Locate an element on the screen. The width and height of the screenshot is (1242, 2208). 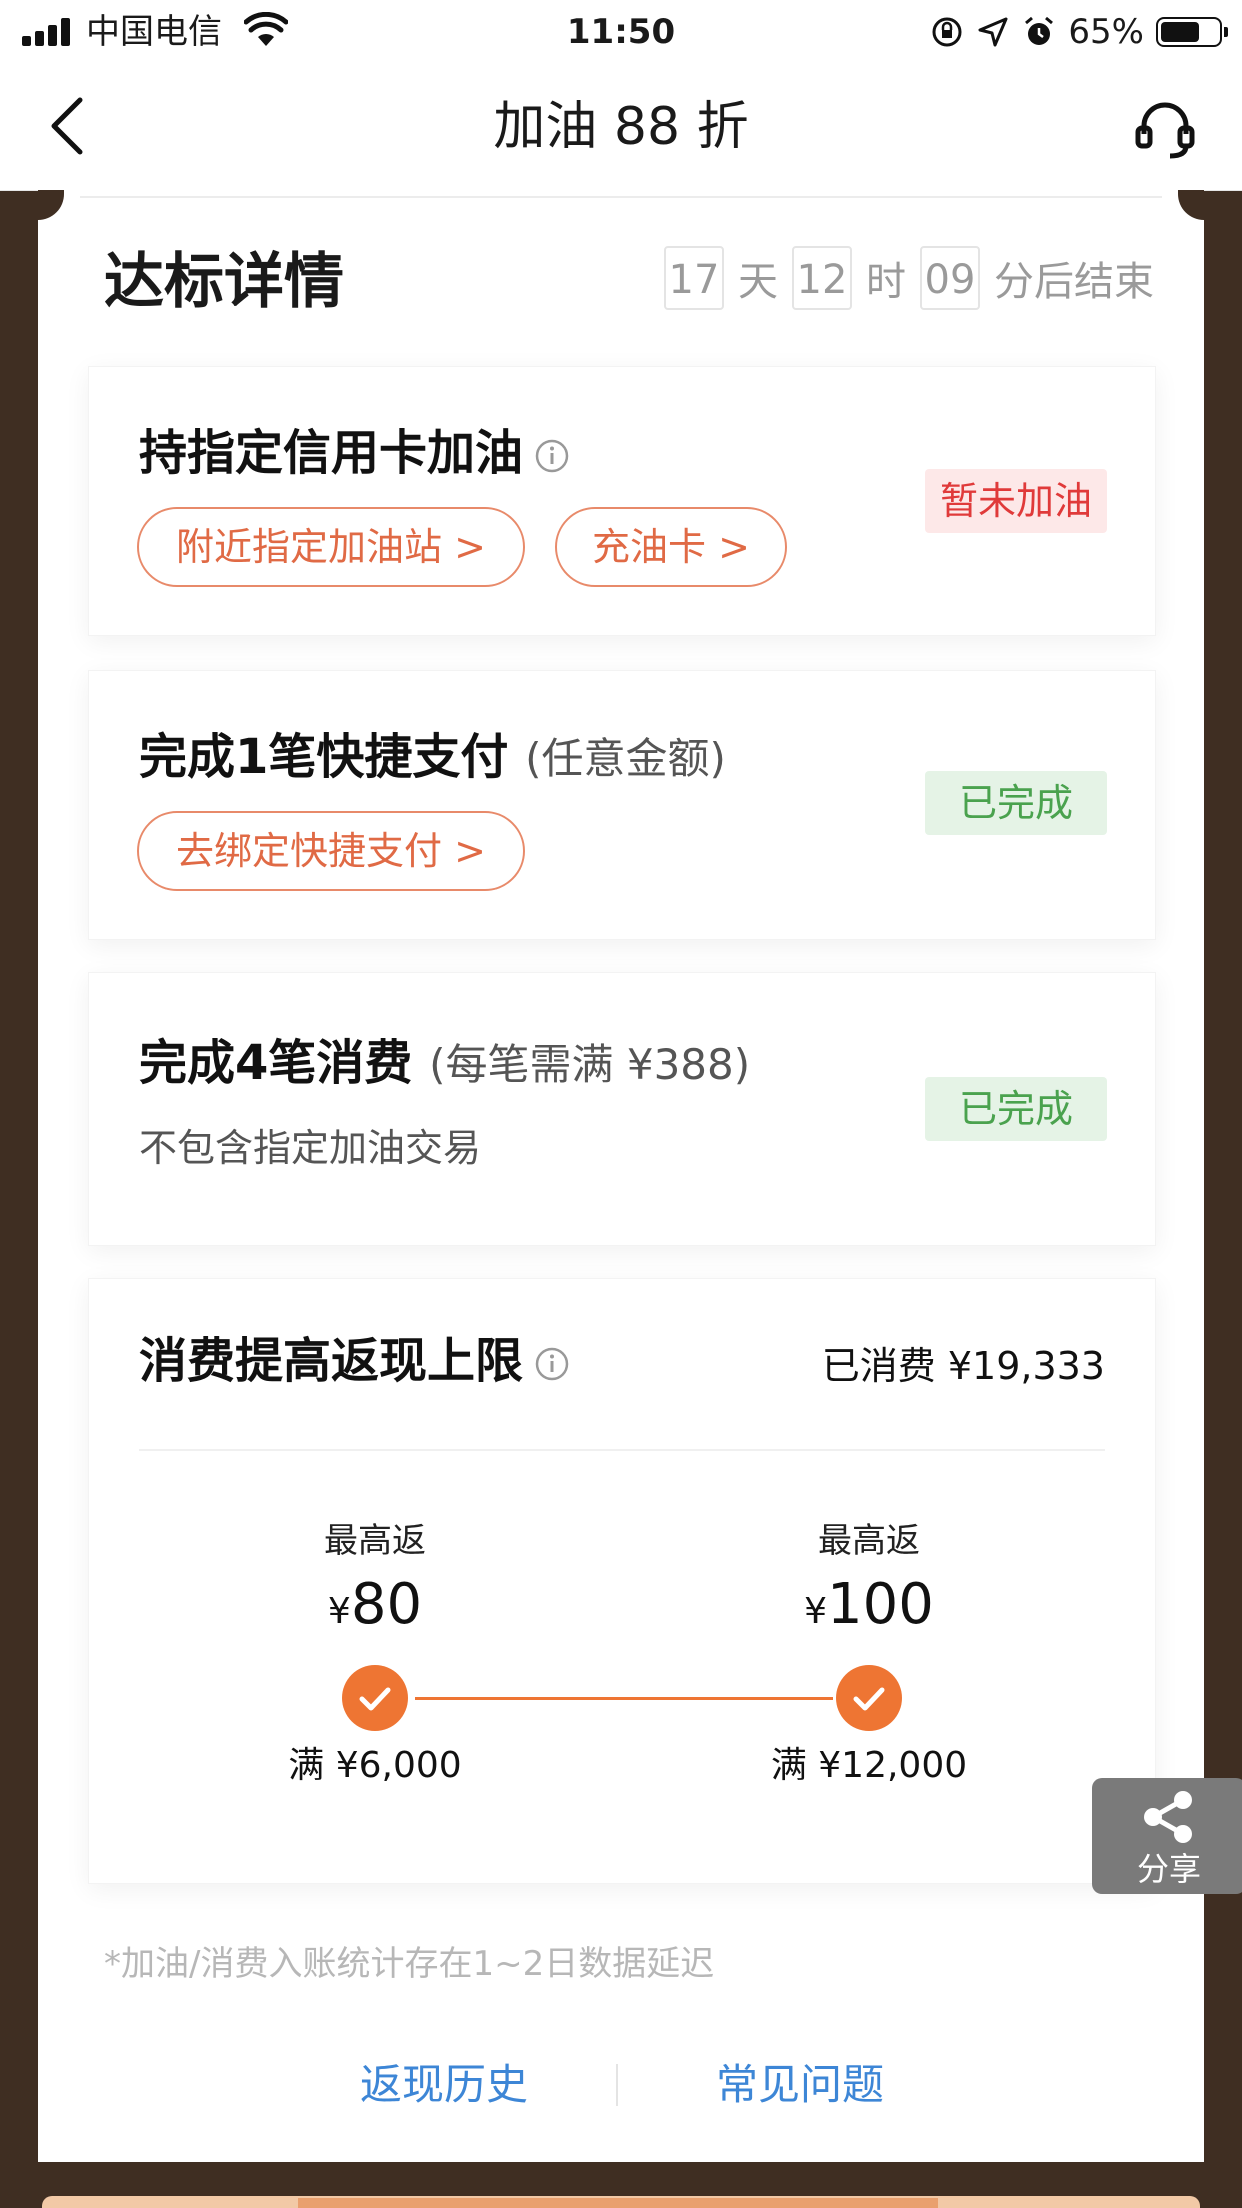
share-icon is located at coordinates (1168, 1817).